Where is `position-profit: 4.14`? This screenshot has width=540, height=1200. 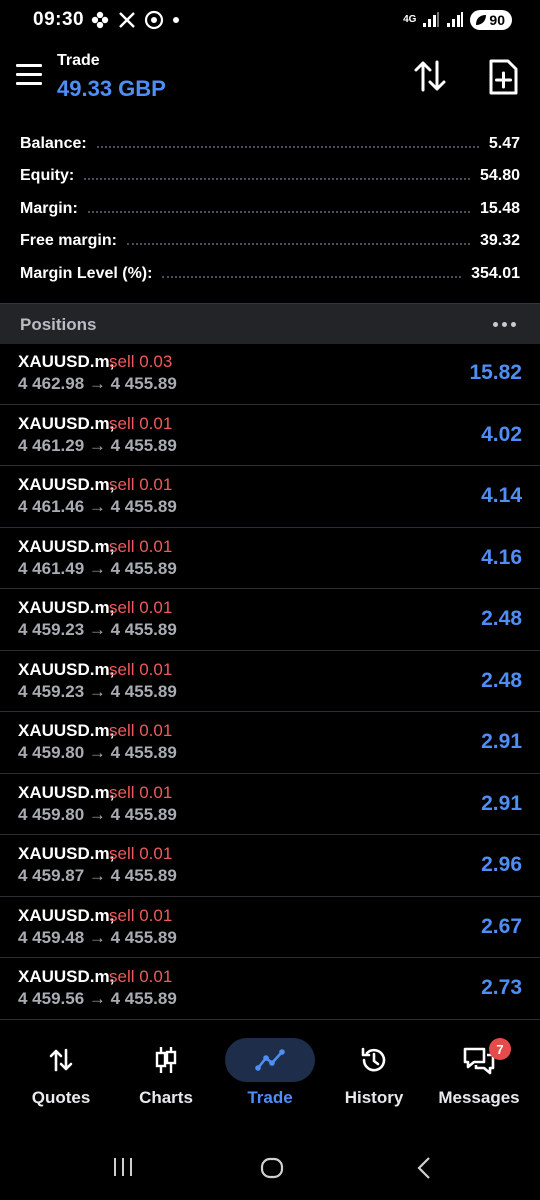
position-profit: 4.14 is located at coordinates (501, 495).